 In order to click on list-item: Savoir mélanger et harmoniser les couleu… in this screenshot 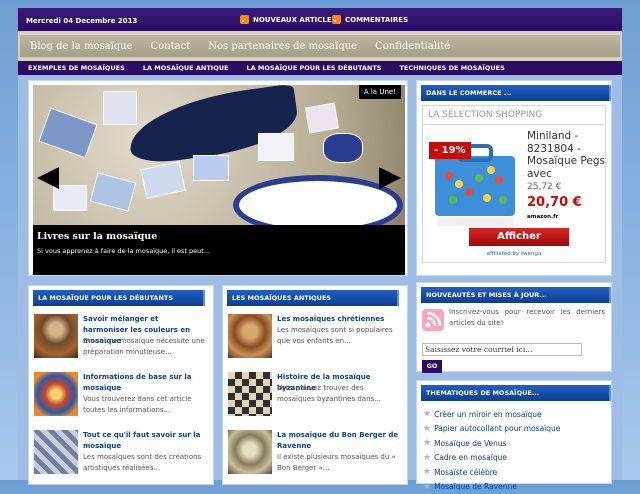, I will do `click(121, 343)`.